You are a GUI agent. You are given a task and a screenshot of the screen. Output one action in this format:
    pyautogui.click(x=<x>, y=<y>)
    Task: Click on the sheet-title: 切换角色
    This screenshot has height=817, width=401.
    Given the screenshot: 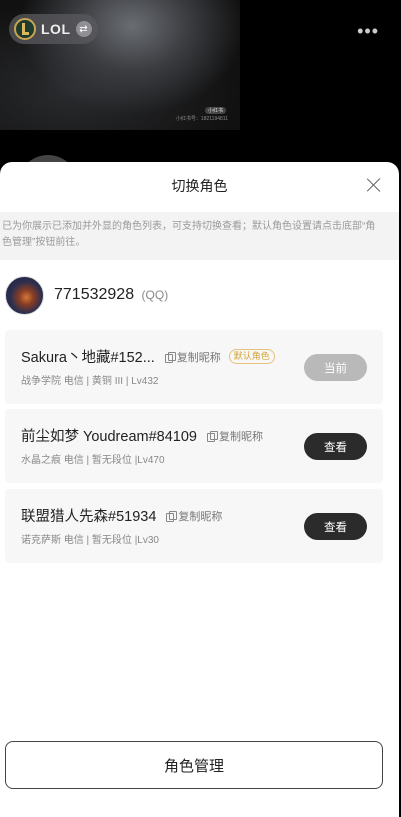 What is the action you would take?
    pyautogui.click(x=199, y=186)
    